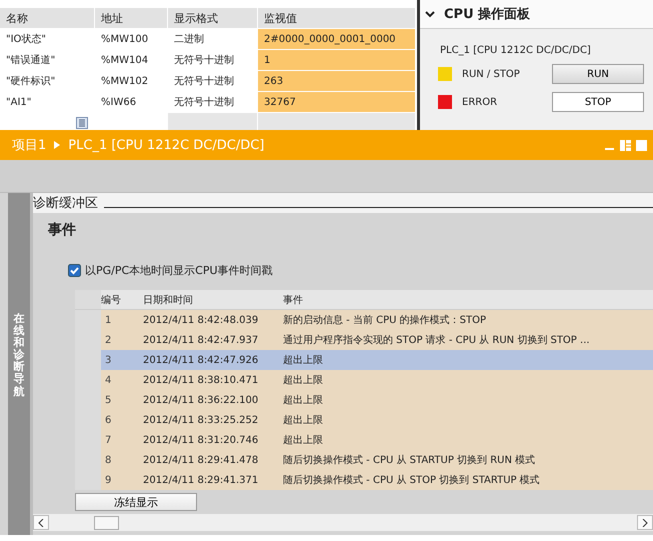  I want to click on table-cell: 4, so click(122, 380).